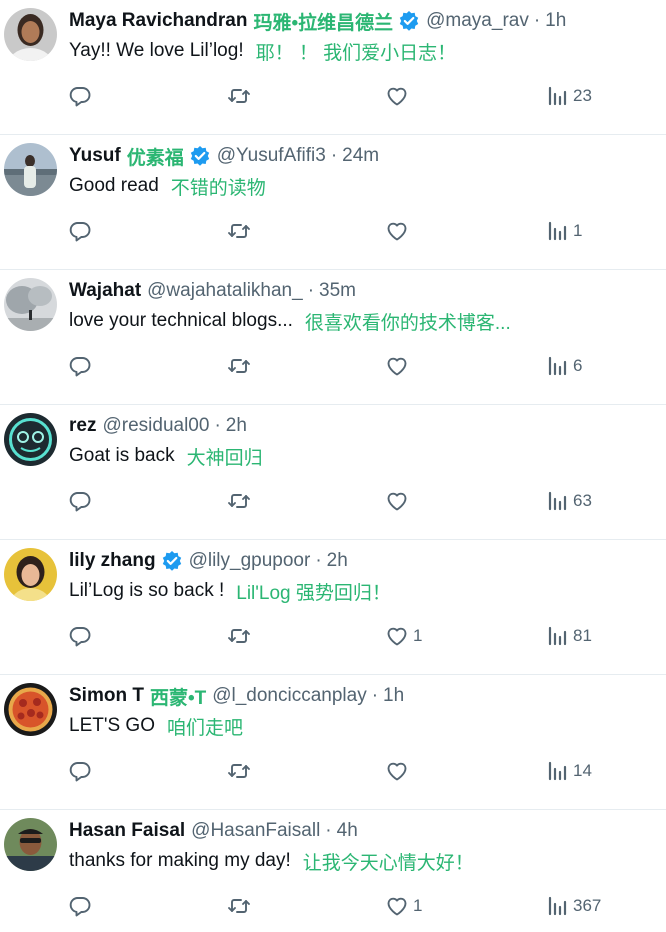  Describe the element at coordinates (156, 50) in the screenshot. I see `tweet-text: Yay!! We love Lil’log!` at that location.